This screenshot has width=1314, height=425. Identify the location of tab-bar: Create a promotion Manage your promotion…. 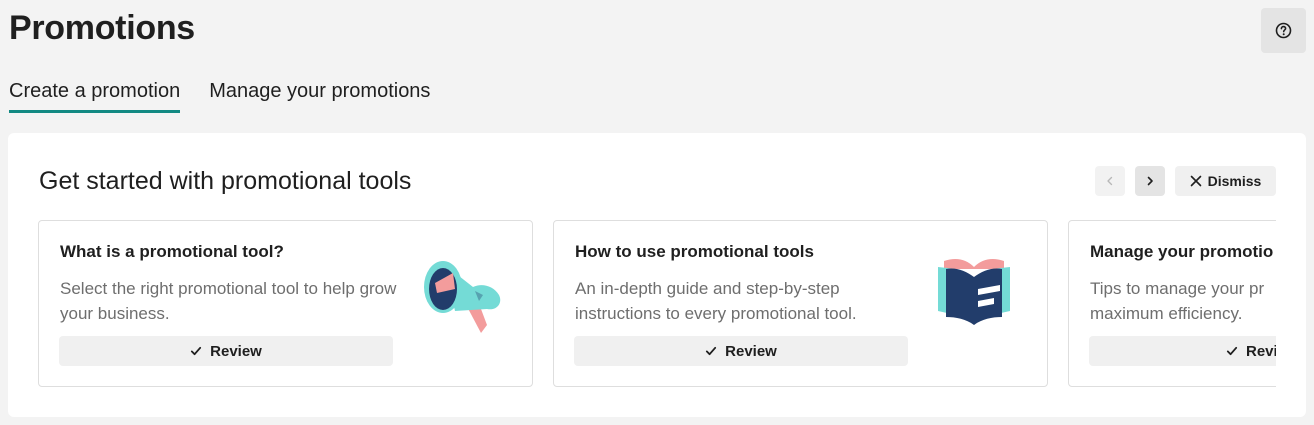
(234, 95).